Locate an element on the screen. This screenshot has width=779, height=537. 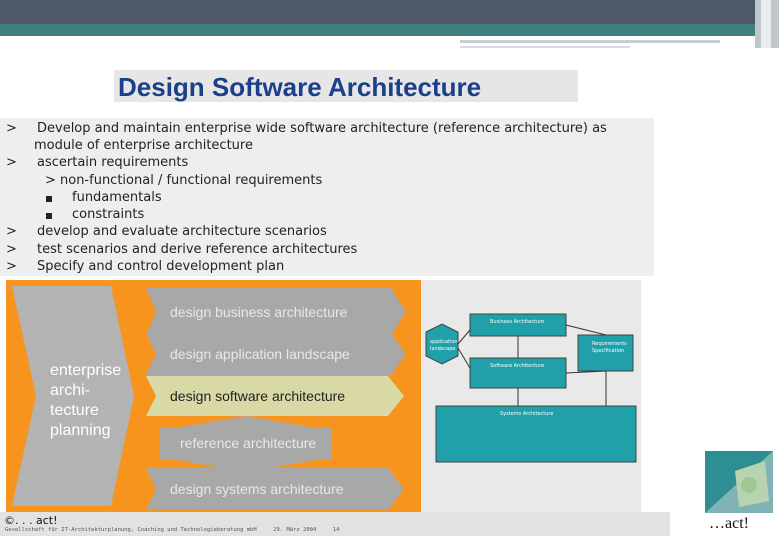
header-rule-short is located at coordinates (545, 47).